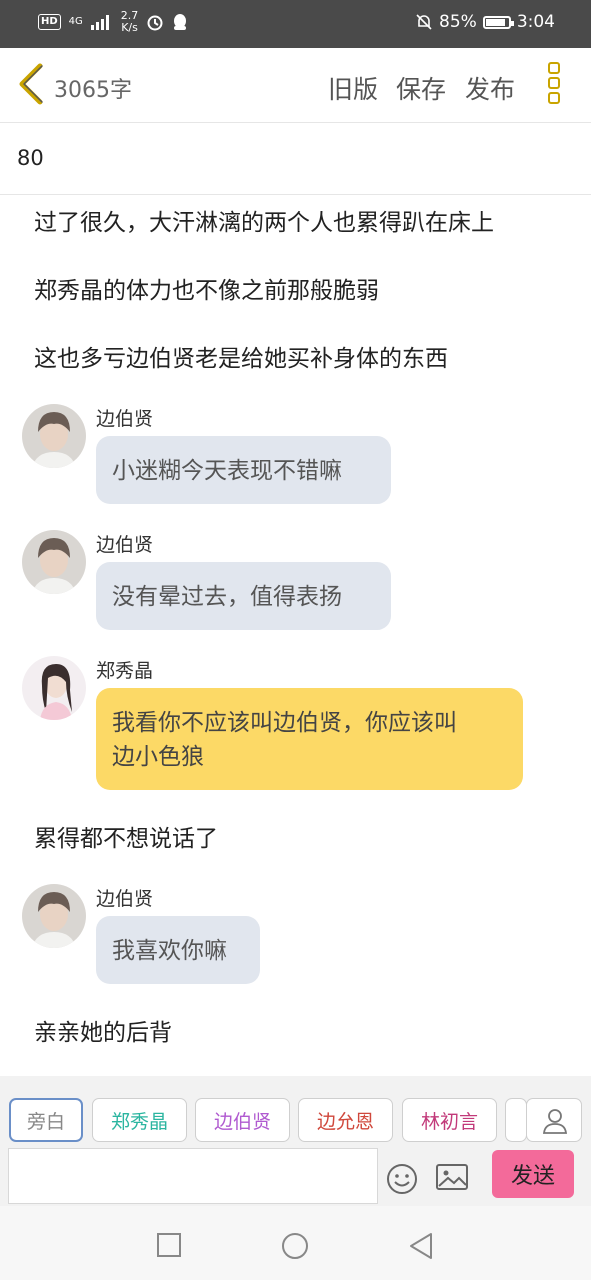  What do you see at coordinates (180, 22) in the screenshot?
I see `qq-icon` at bounding box center [180, 22].